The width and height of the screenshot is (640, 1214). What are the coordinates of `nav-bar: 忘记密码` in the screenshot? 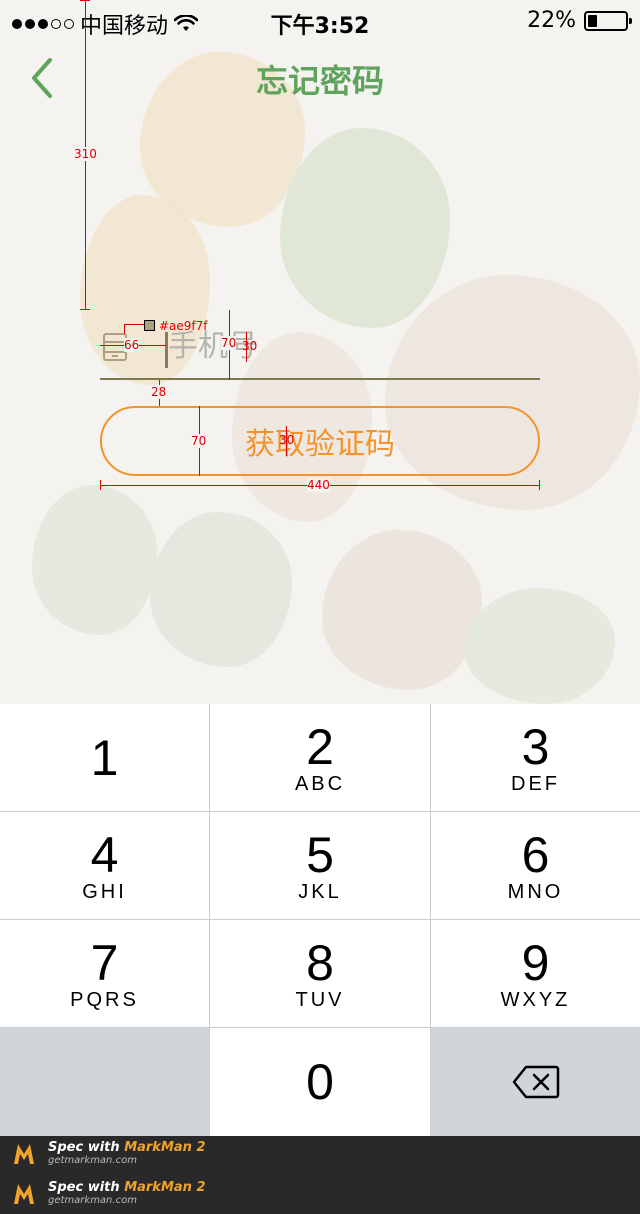 It's located at (320, 84).